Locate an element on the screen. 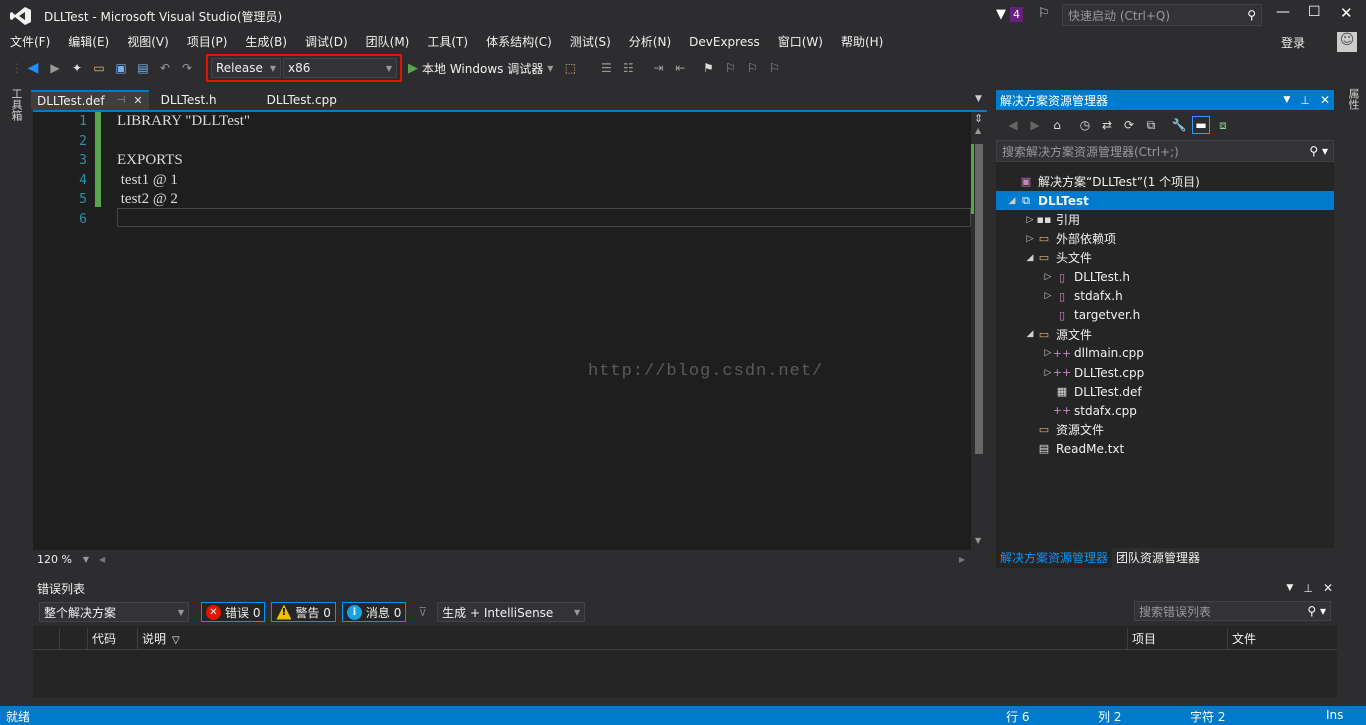  scroll-thumb is located at coordinates (979, 299).